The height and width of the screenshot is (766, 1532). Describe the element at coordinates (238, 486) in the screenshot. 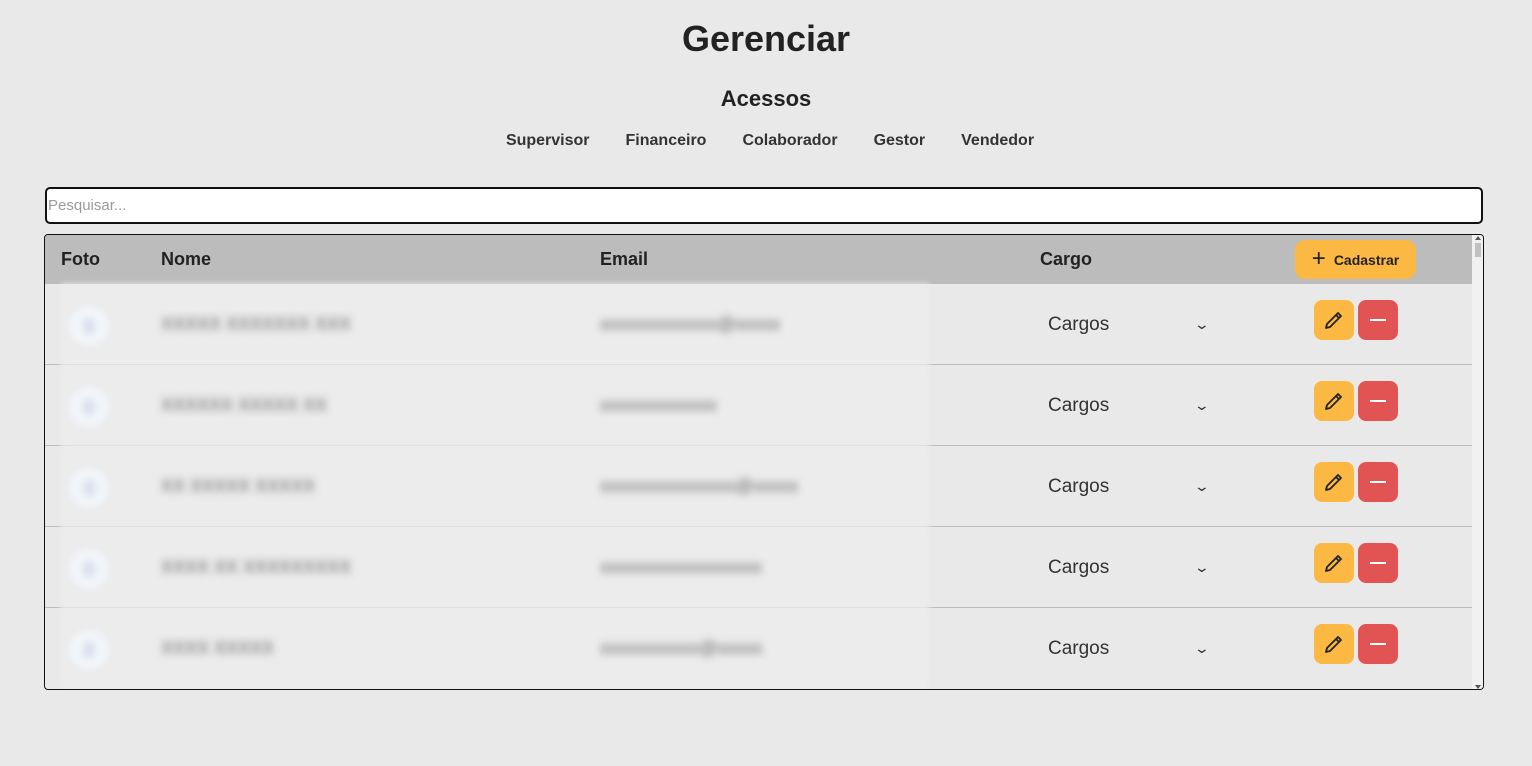

I see `user-name: XX XXXXX XXXXX` at that location.